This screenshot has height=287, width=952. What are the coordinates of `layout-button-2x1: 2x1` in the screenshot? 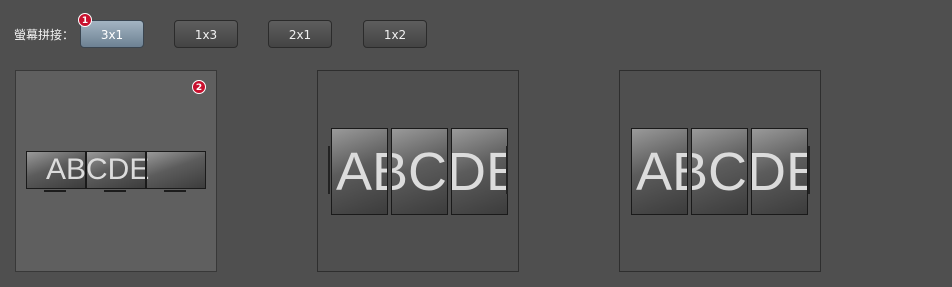 It's located at (300, 34).